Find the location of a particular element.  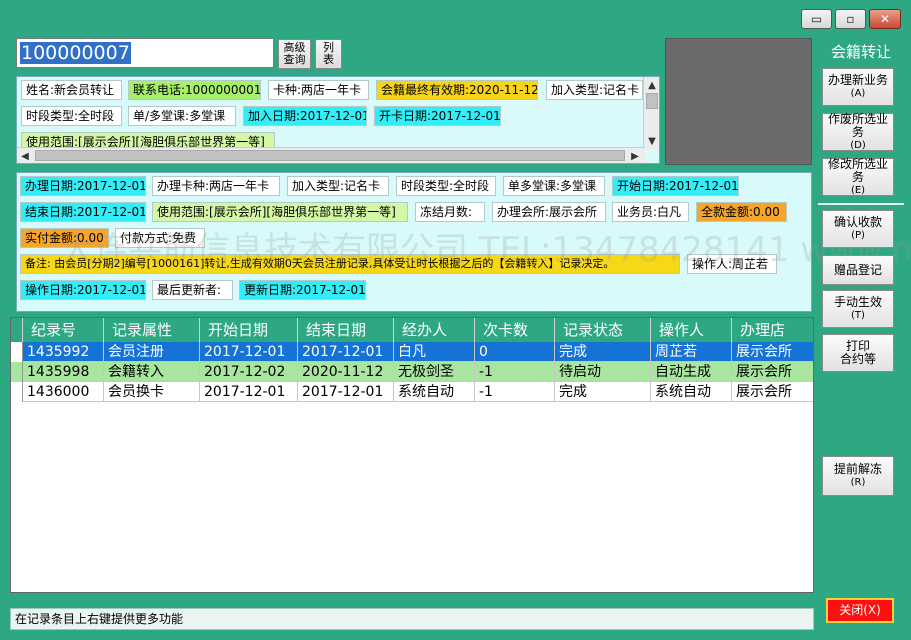

column-header: 办理店 is located at coordinates (772, 330).